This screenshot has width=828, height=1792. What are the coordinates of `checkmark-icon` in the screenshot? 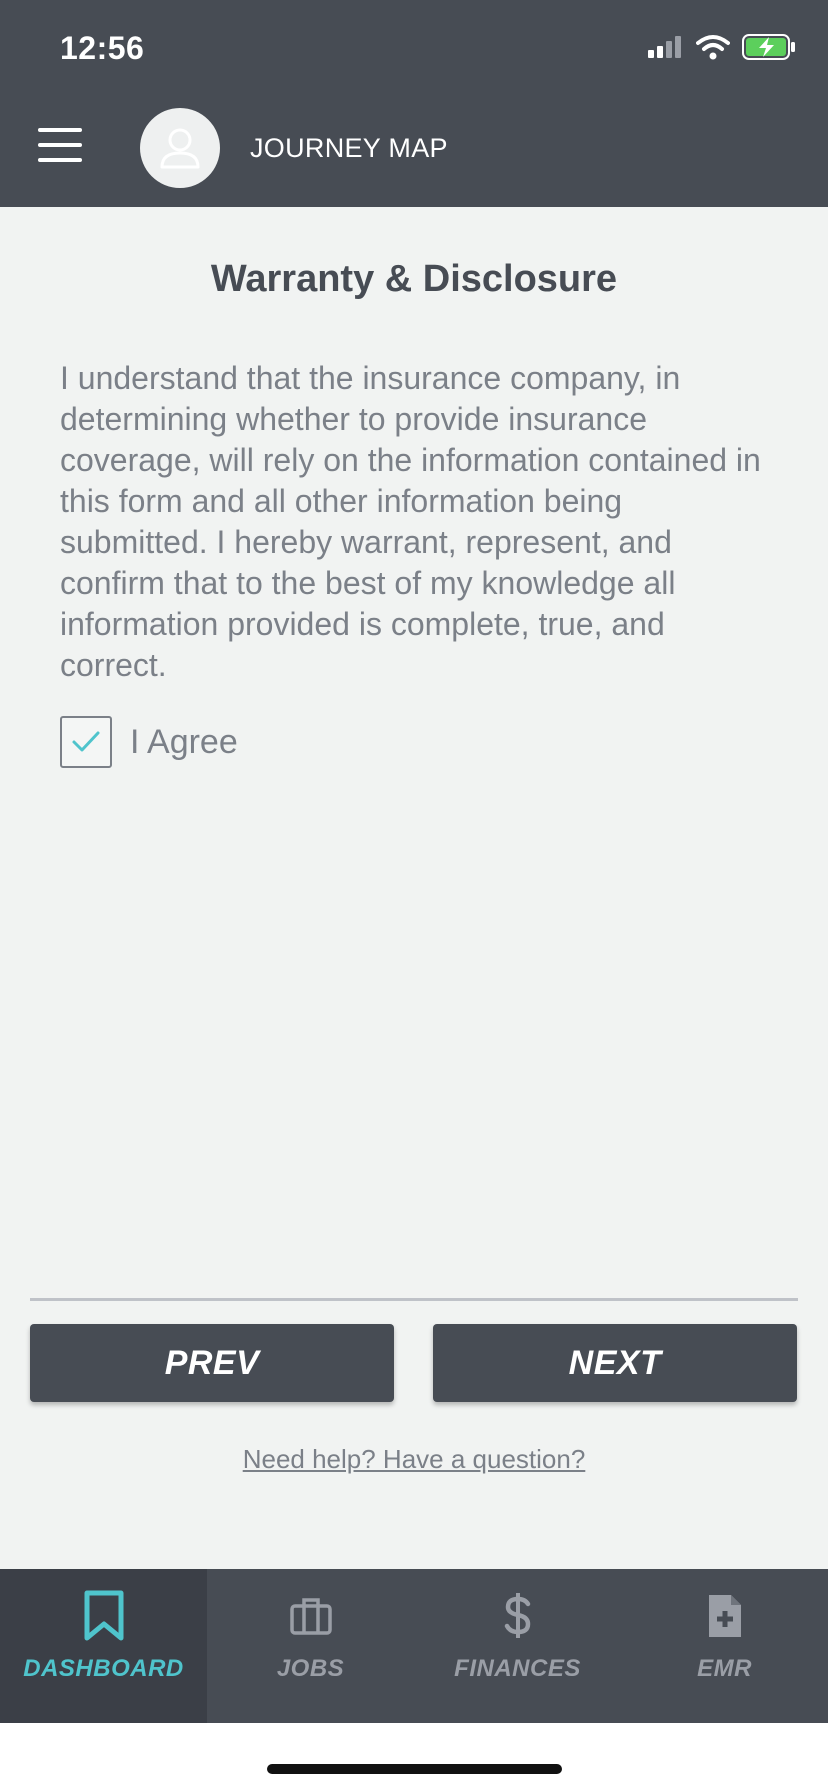 It's located at (86, 741).